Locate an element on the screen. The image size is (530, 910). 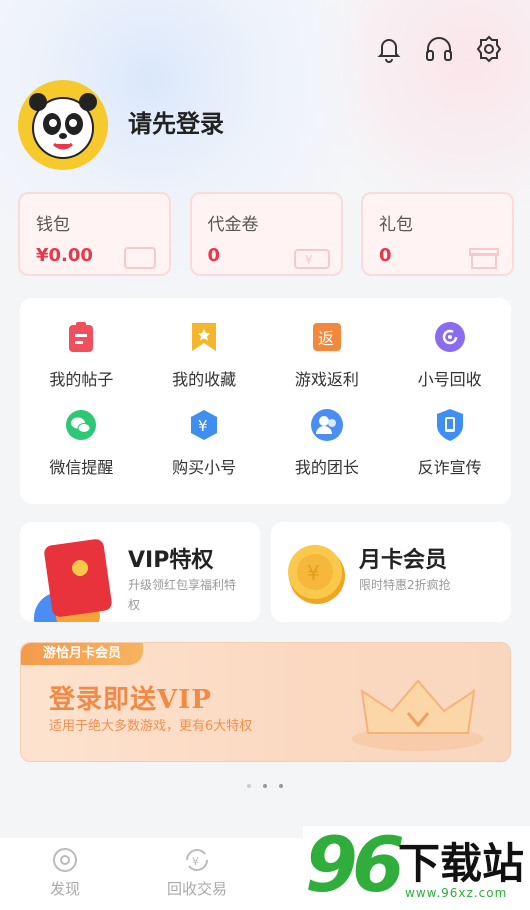
banner-description: 适用于绝大多数游戏，更有6大特权 is located at coordinates (151, 726).